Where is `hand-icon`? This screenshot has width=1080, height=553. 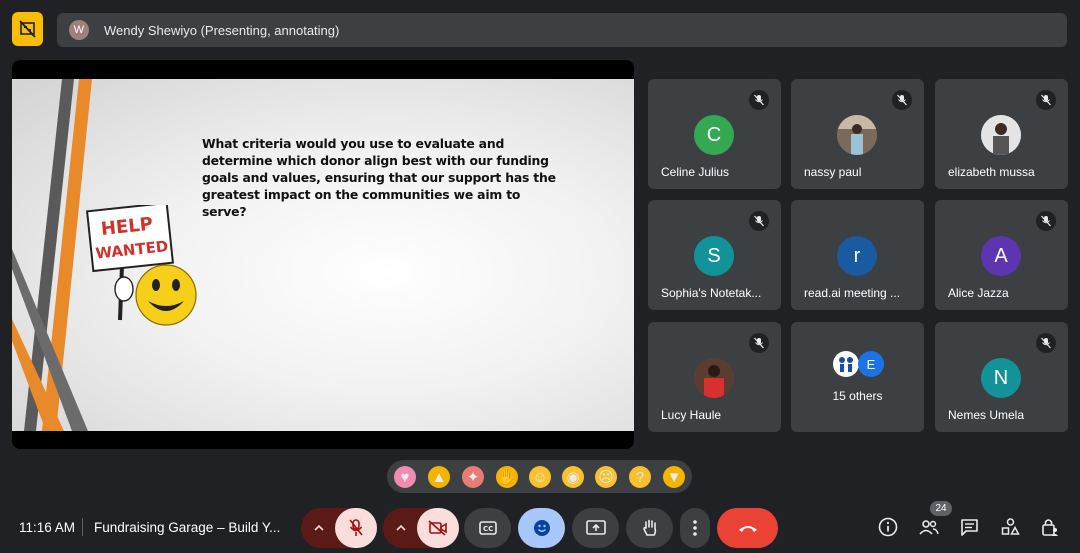 hand-icon is located at coordinates (649, 527).